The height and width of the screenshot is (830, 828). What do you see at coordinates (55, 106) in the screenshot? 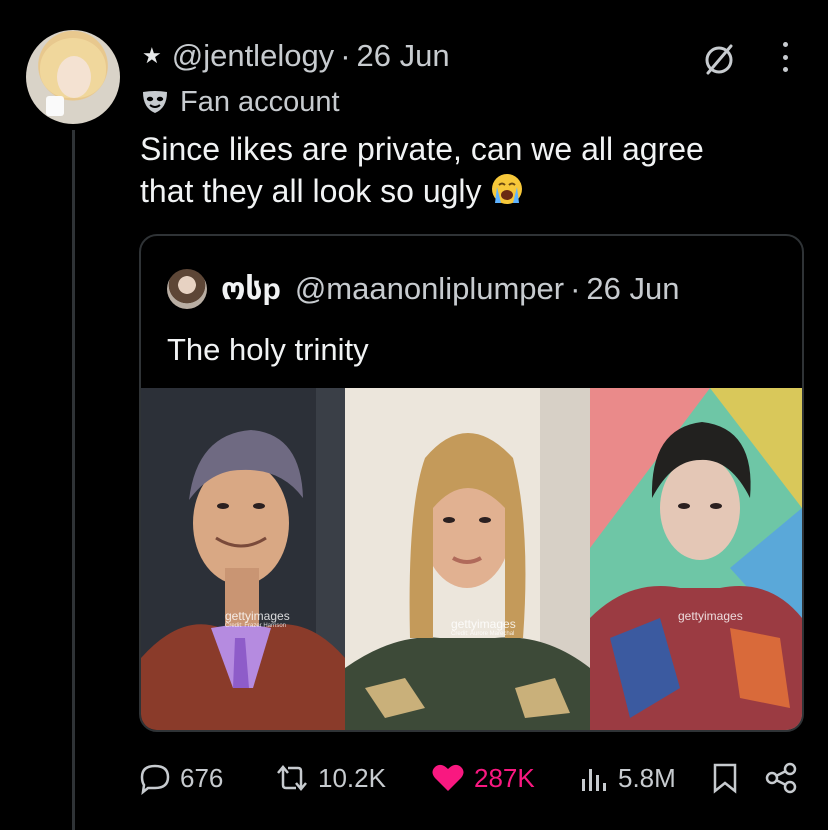
I see `avatar-phone` at bounding box center [55, 106].